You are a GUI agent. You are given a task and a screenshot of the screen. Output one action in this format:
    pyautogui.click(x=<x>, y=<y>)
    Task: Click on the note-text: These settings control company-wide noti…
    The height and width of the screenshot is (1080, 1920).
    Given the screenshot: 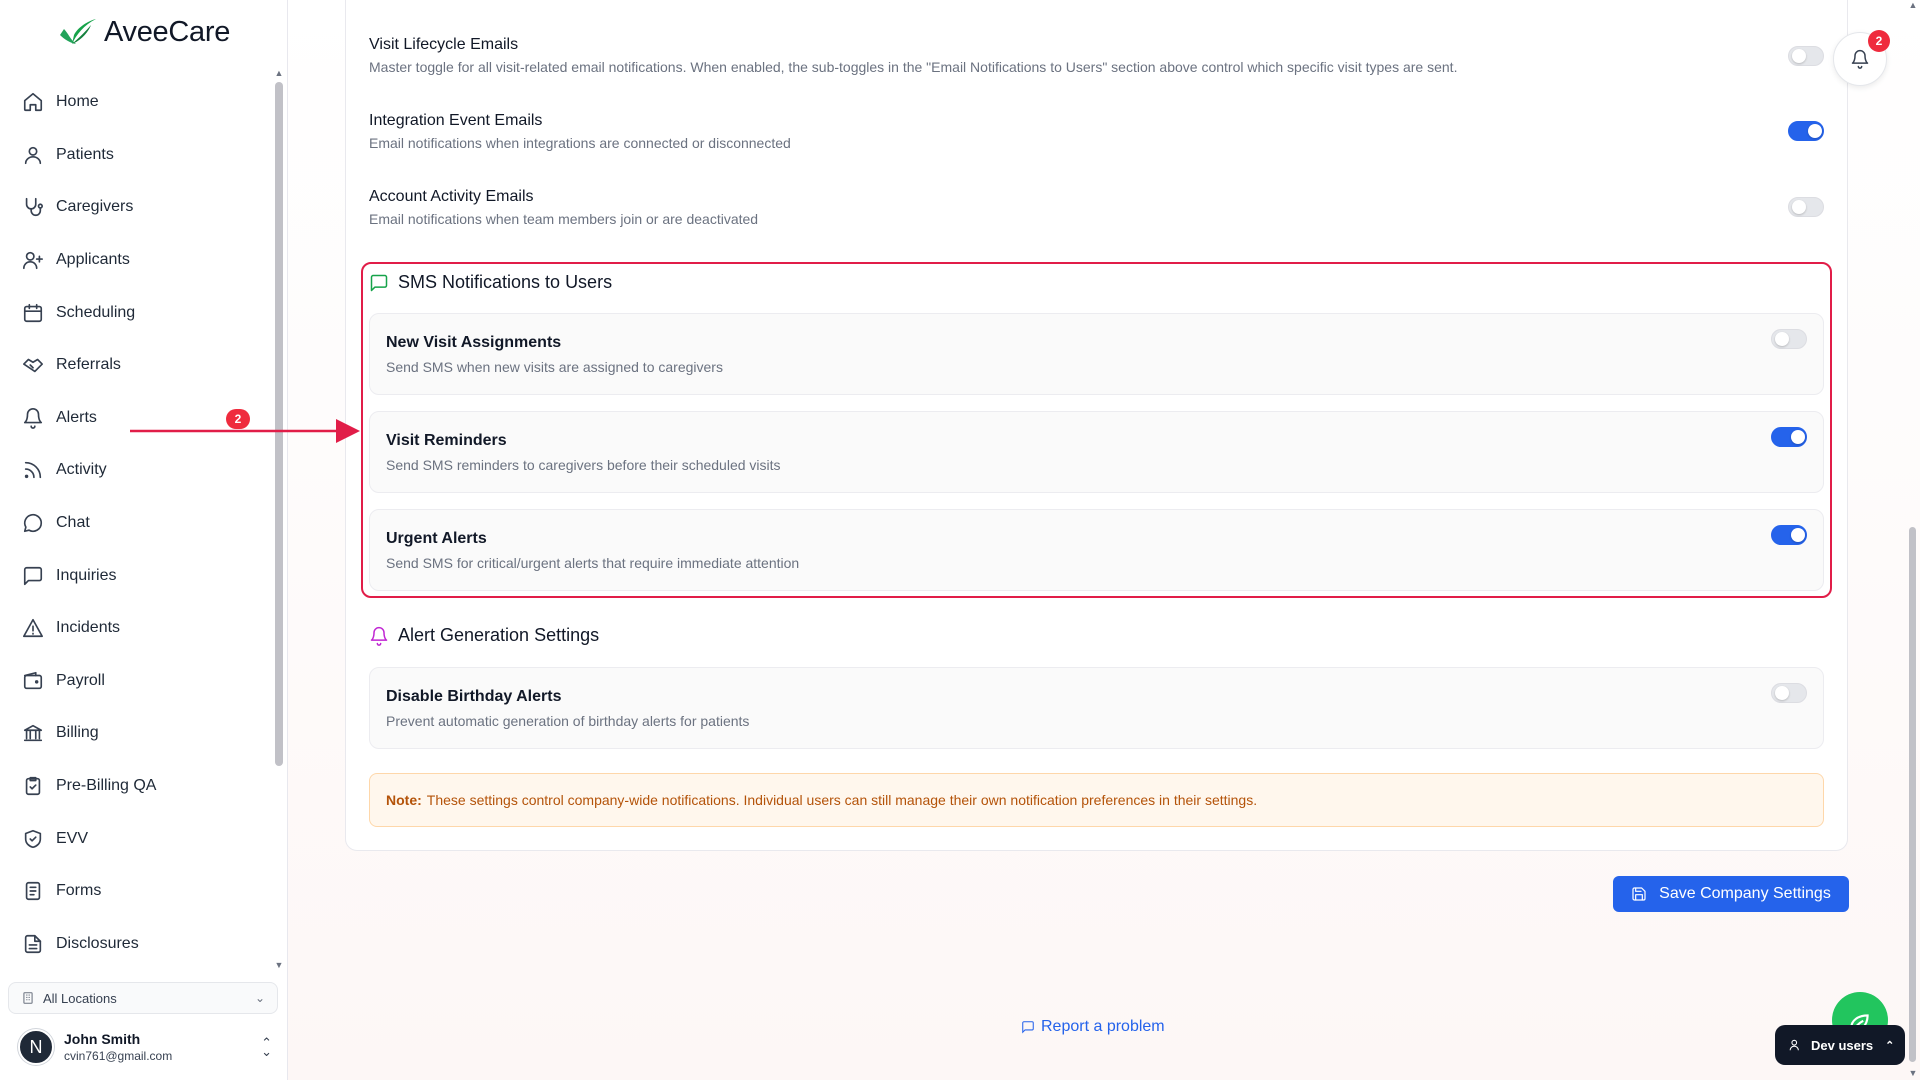 What is the action you would take?
    pyautogui.click(x=842, y=800)
    